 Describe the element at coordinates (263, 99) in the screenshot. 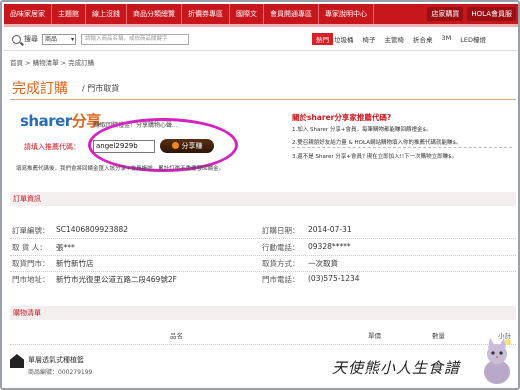

I see `title-divider` at that location.